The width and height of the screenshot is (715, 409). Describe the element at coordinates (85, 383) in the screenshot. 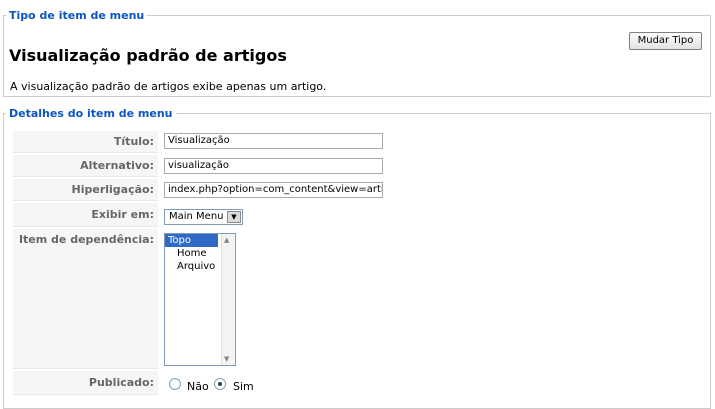

I see `published-label: Publicado:` at that location.